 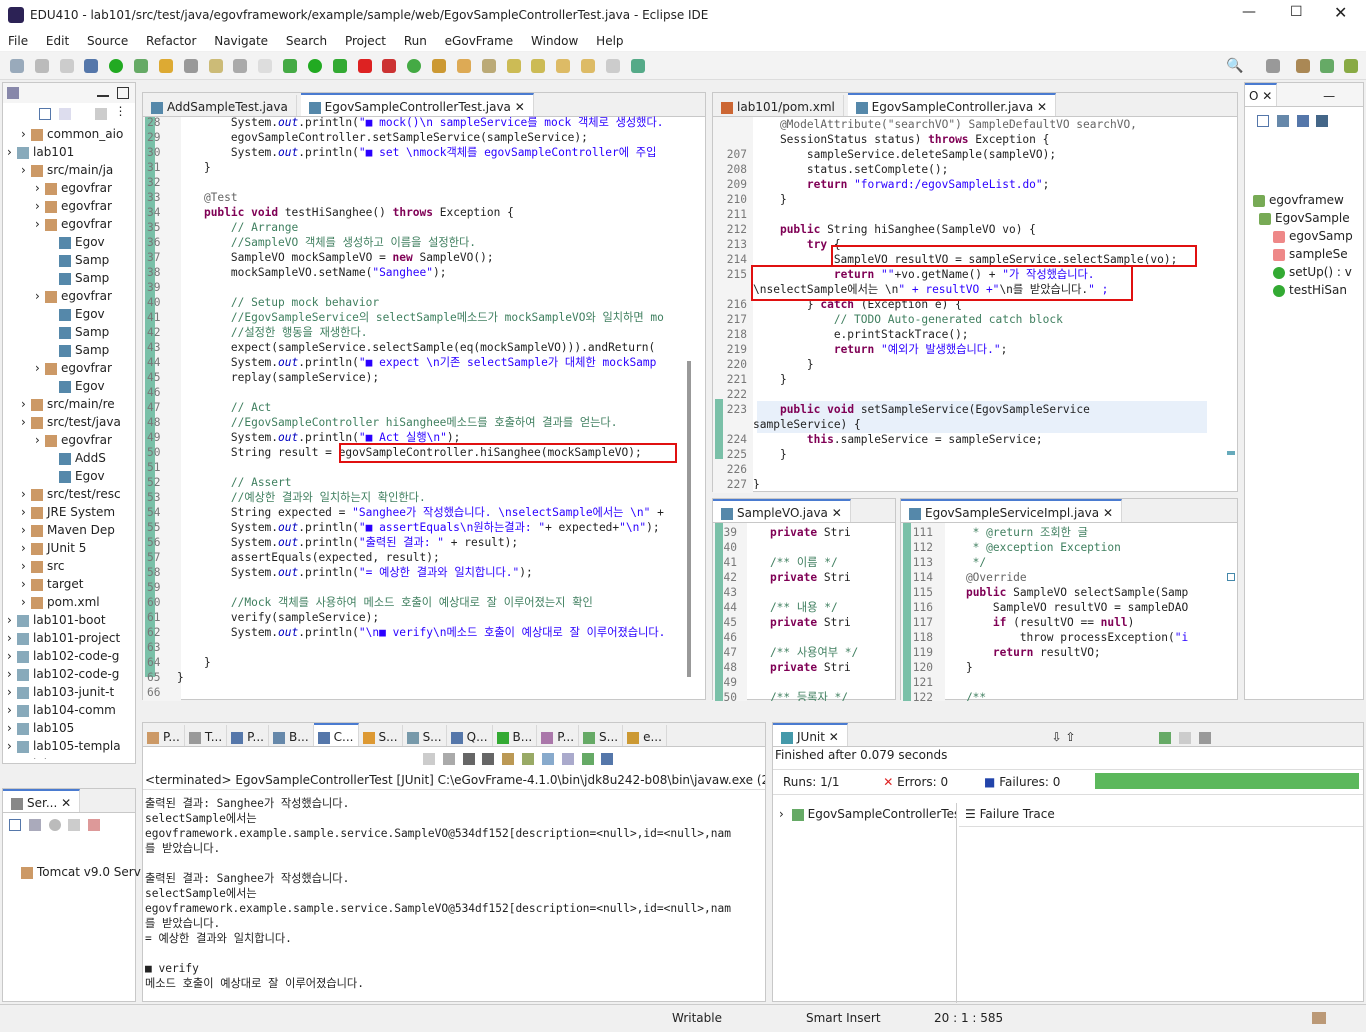 I want to click on search-icon: 🔍, so click(x=1234, y=66).